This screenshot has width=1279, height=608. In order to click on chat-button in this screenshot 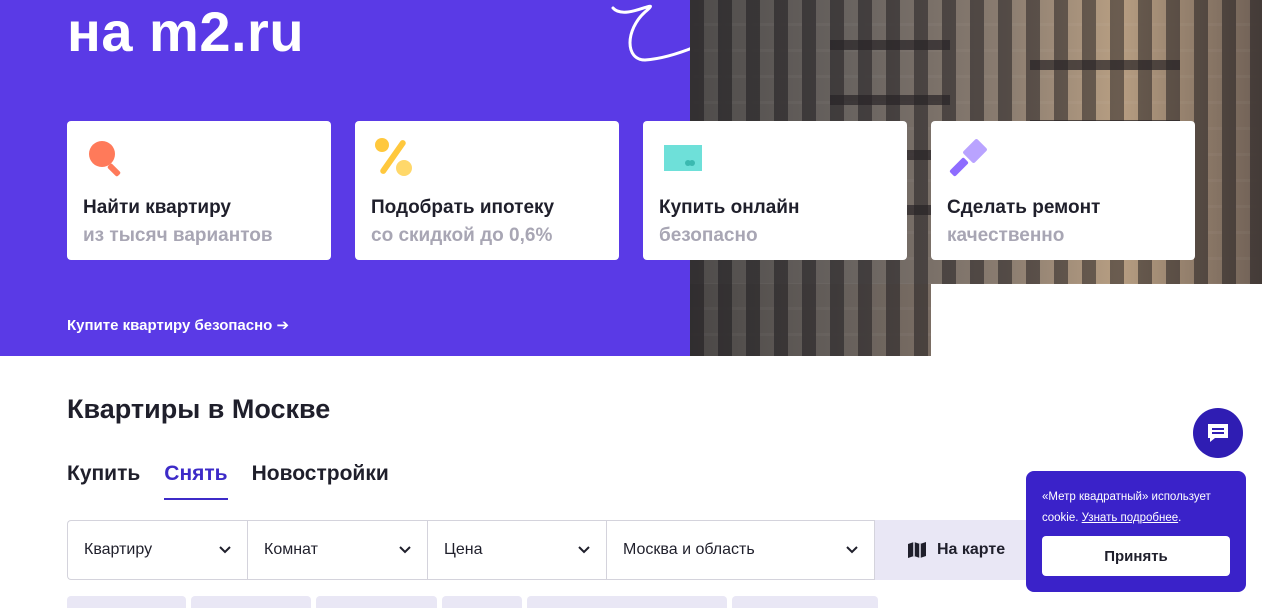, I will do `click(1218, 433)`.